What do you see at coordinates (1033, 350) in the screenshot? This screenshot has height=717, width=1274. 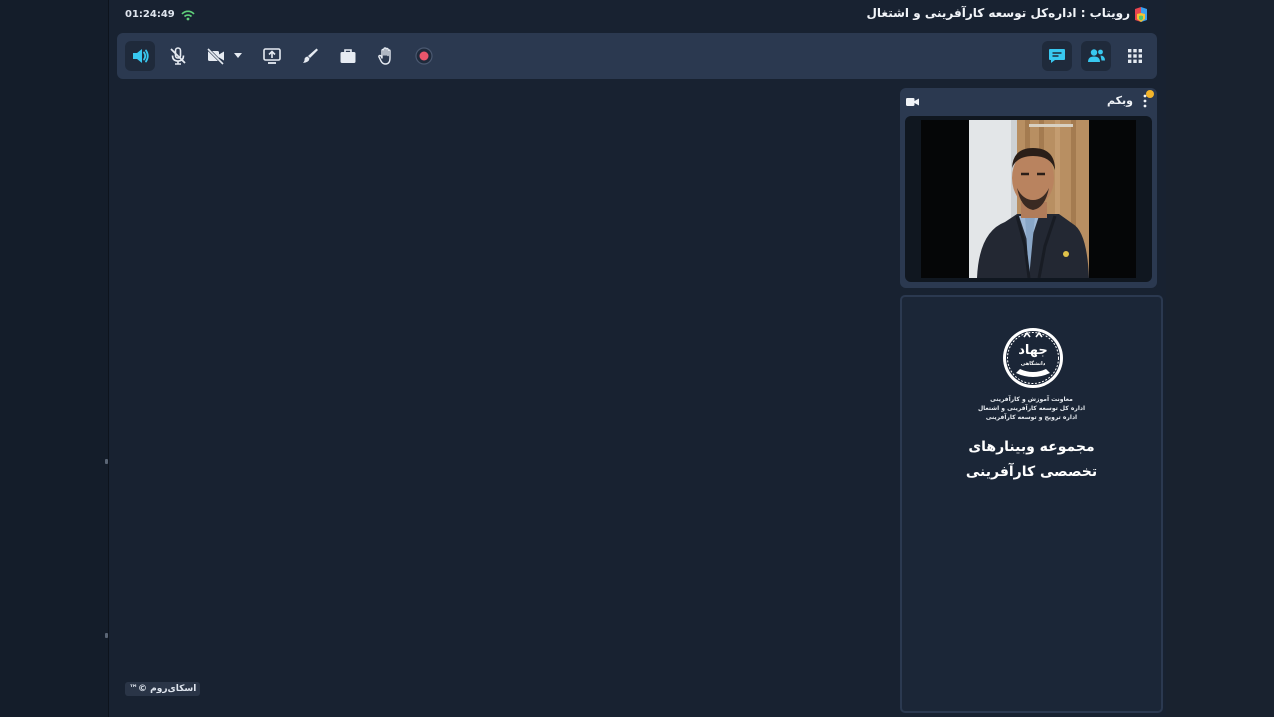 I see `emblem-text: جهاد` at bounding box center [1033, 350].